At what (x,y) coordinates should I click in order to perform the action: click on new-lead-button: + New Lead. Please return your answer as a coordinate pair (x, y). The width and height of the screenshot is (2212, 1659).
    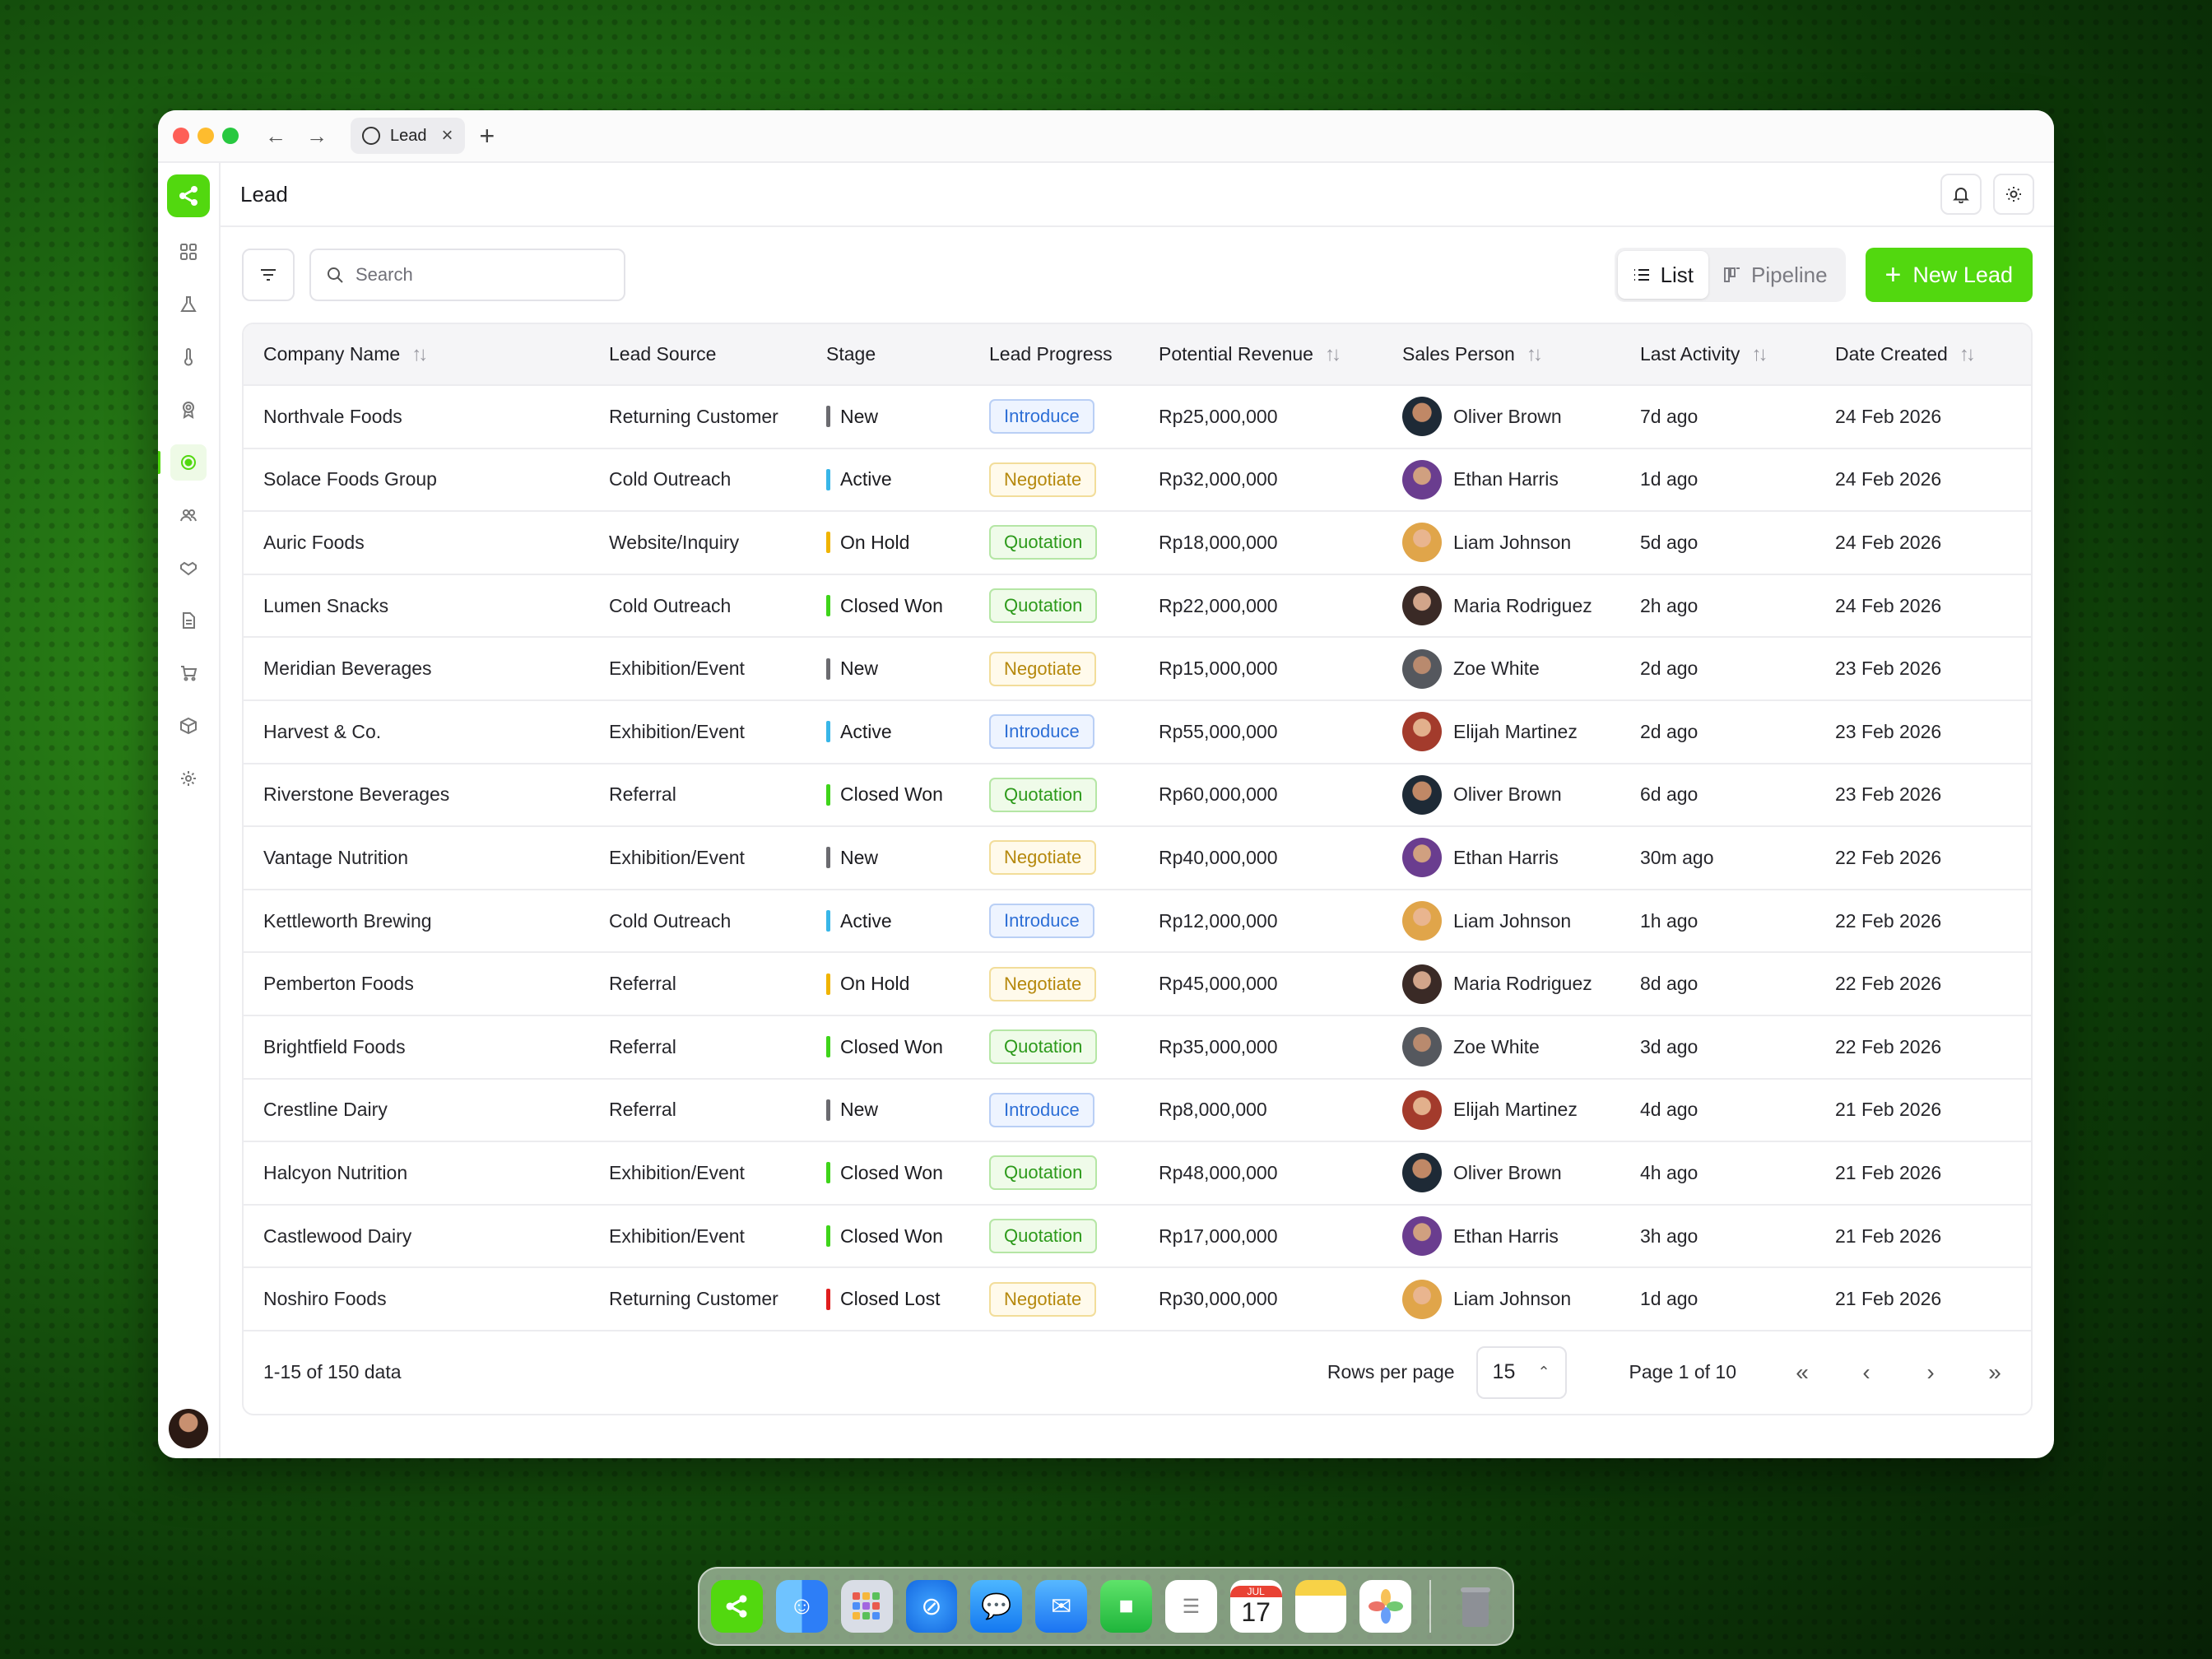
    Looking at the image, I should click on (1949, 275).